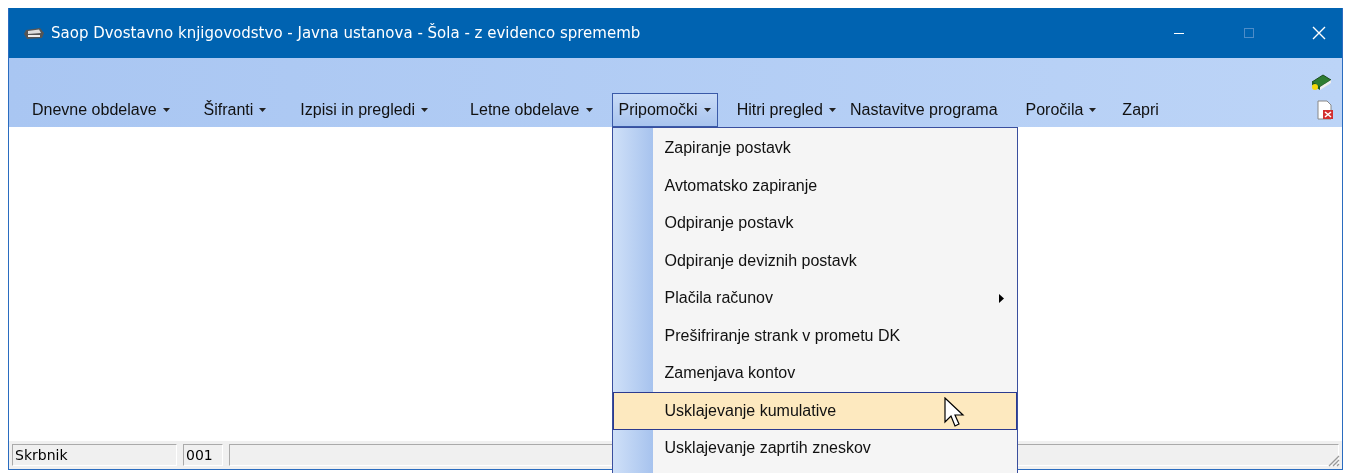  What do you see at coordinates (1061, 109) in the screenshot?
I see `menu-item: Poročila` at bounding box center [1061, 109].